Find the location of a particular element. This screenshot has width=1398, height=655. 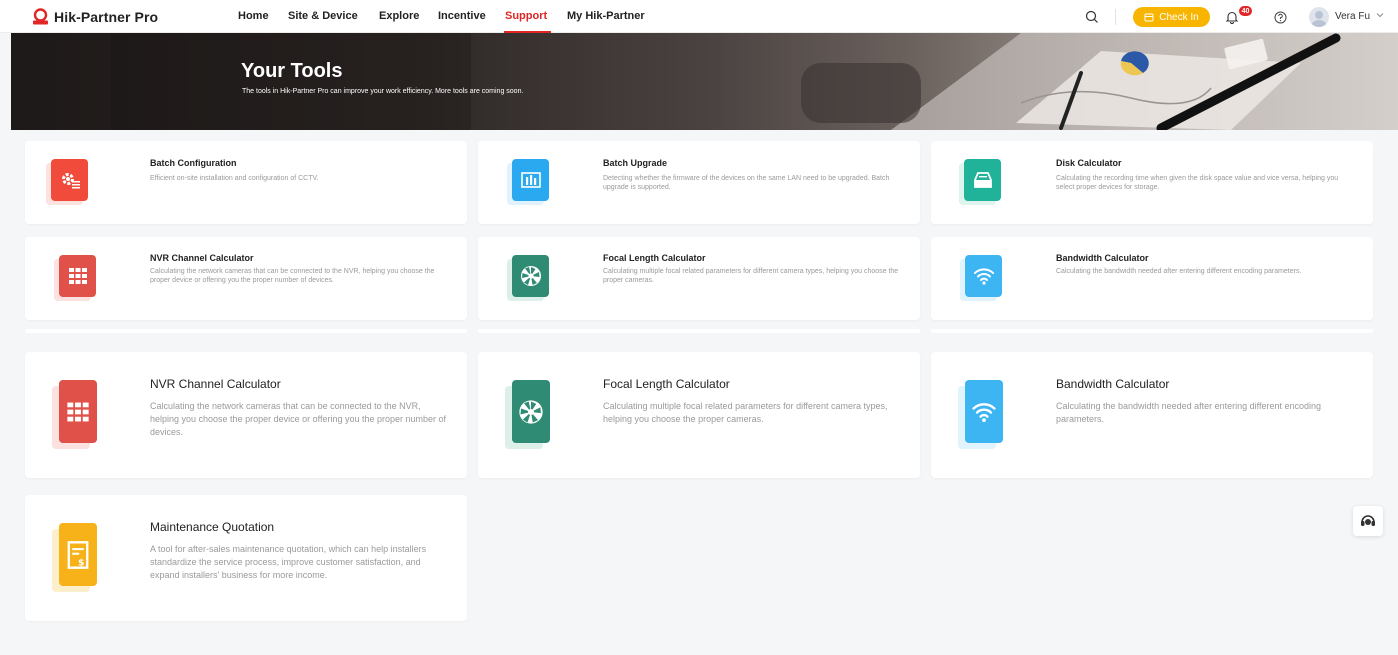

brand-name: Hik-Partner Pro is located at coordinates (106, 17).